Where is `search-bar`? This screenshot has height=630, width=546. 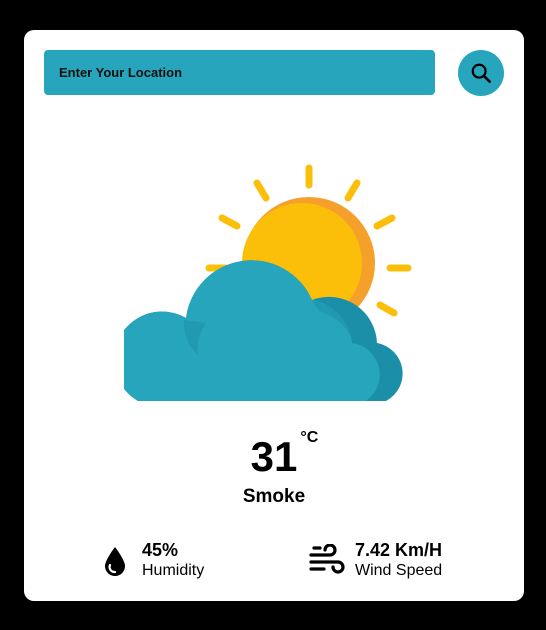 search-bar is located at coordinates (239, 72).